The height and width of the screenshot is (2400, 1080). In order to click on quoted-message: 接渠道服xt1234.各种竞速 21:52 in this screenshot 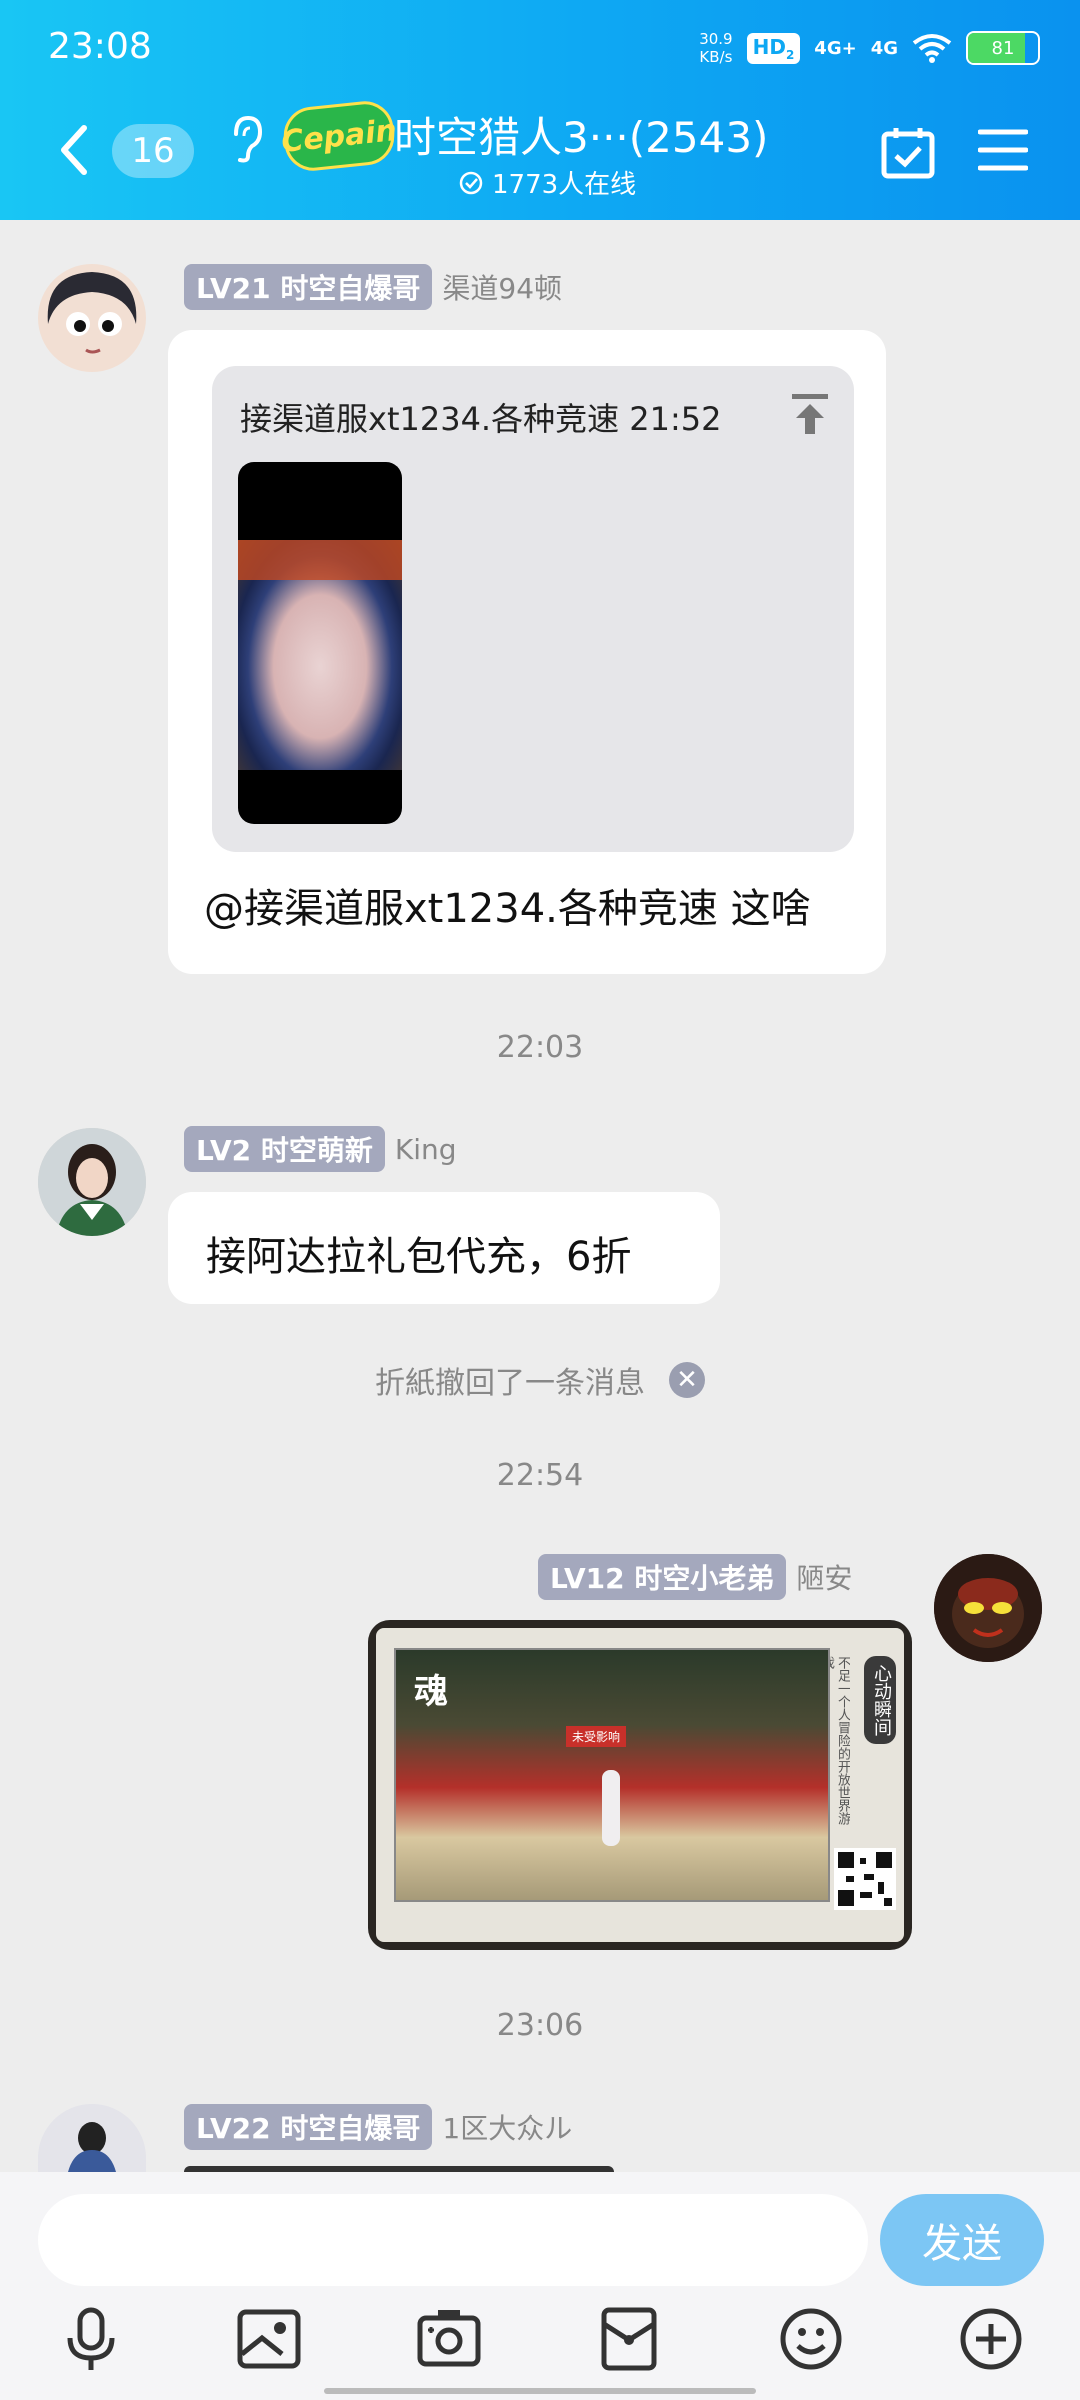, I will do `click(533, 609)`.